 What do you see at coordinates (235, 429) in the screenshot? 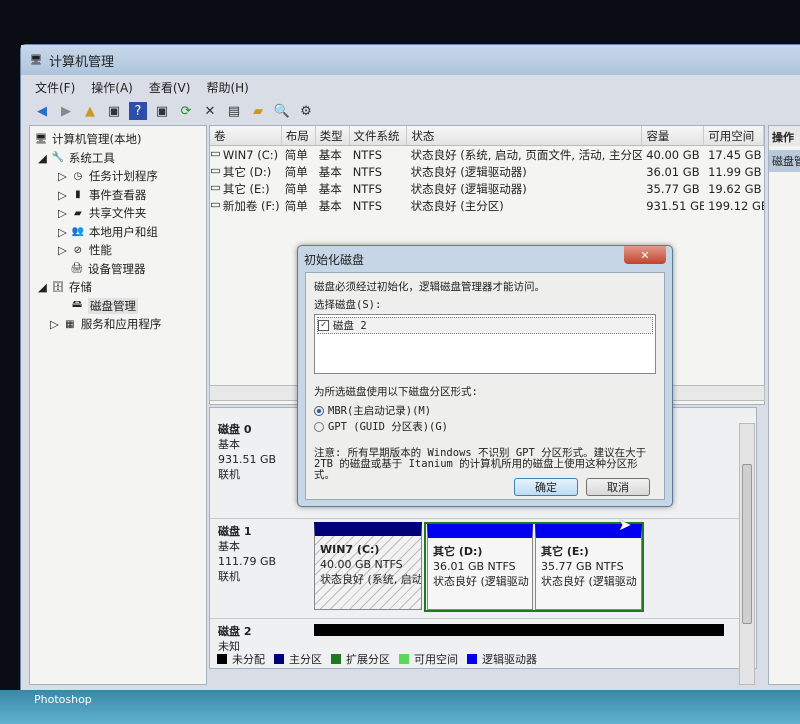
I see `disk-name: 磁盘 0` at bounding box center [235, 429].